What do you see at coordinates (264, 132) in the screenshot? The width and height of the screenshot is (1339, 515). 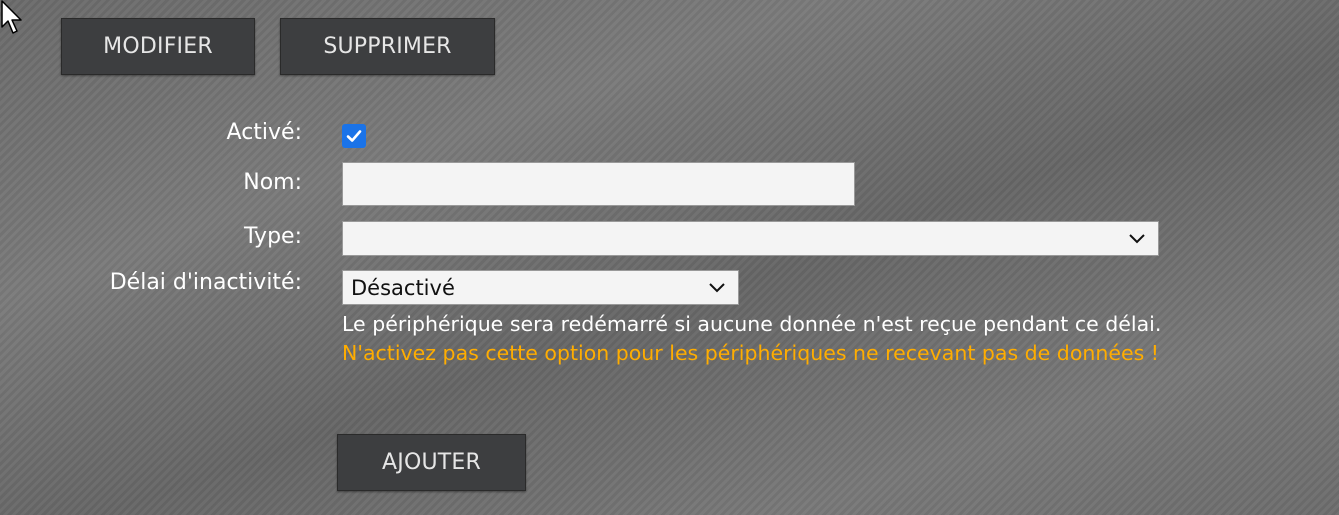 I see `active-label: Activé:` at bounding box center [264, 132].